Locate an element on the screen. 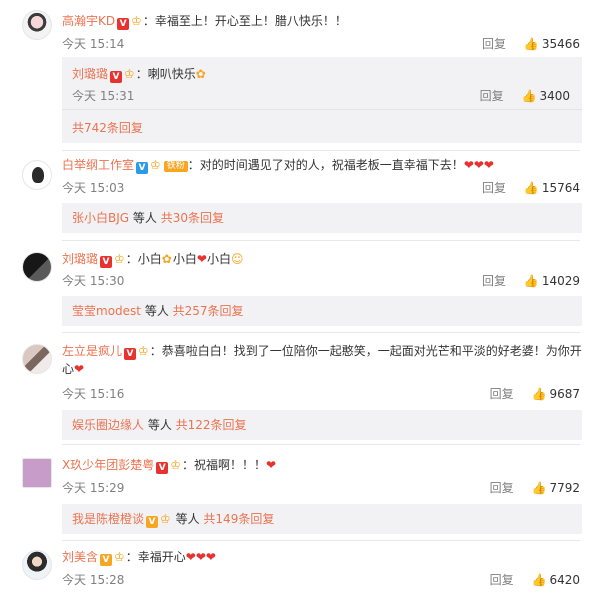 The height and width of the screenshot is (596, 600). timestamp: 今天 15:28 is located at coordinates (93, 580).